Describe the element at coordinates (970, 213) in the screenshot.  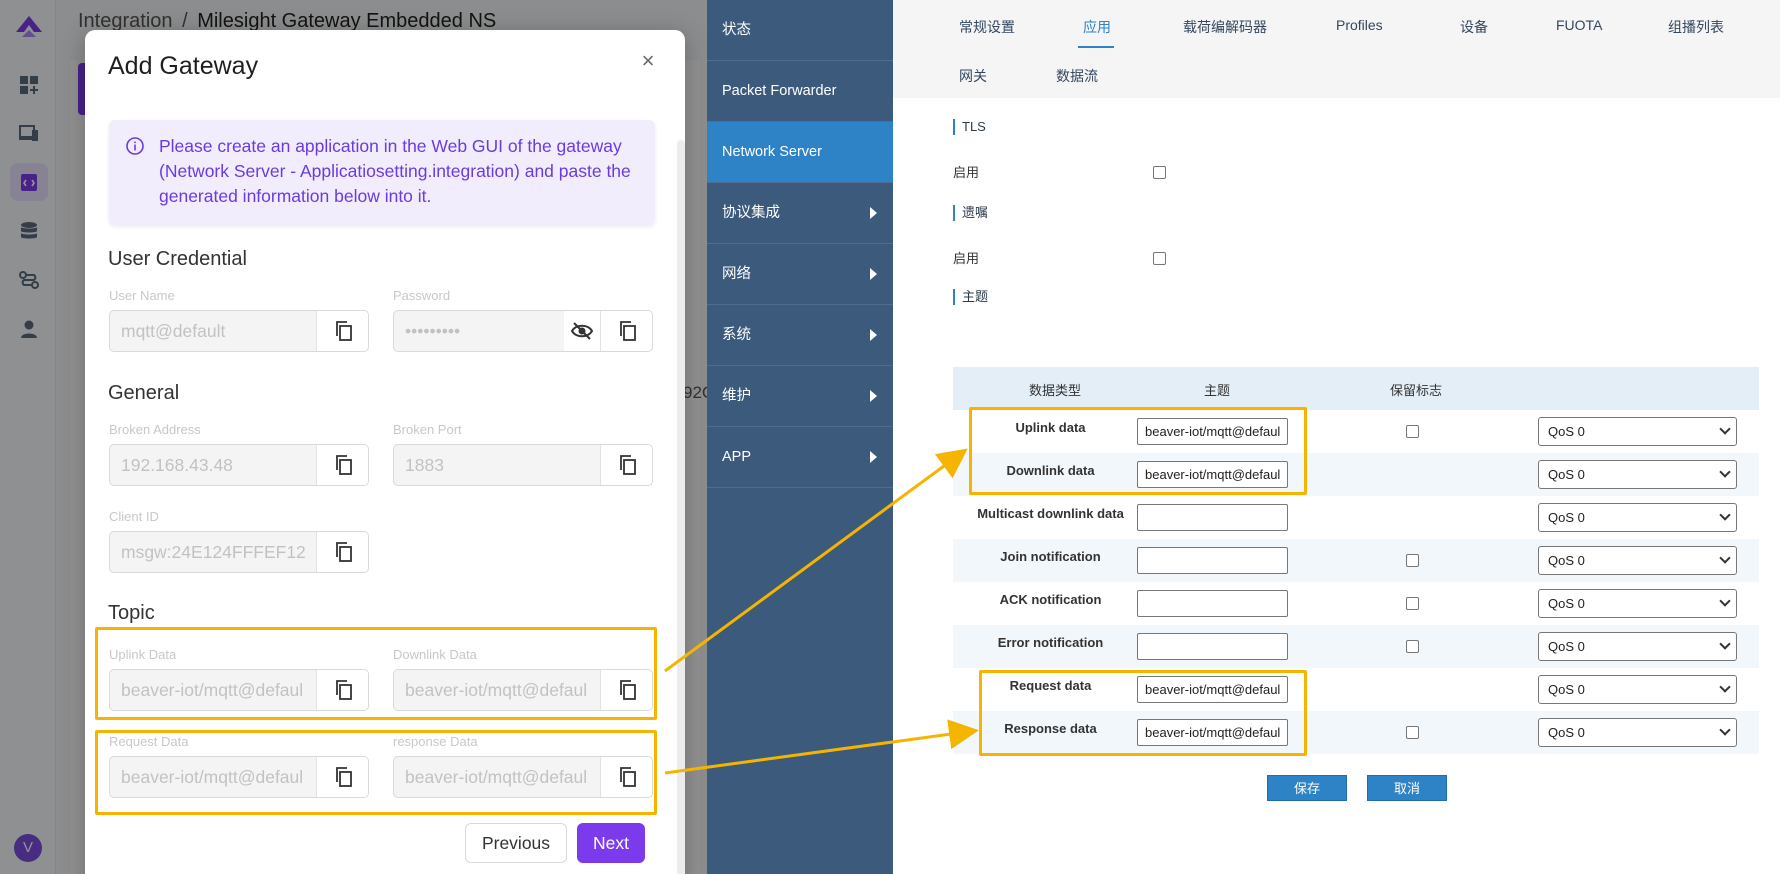
I see `section-keepalive: 遗嘱` at that location.